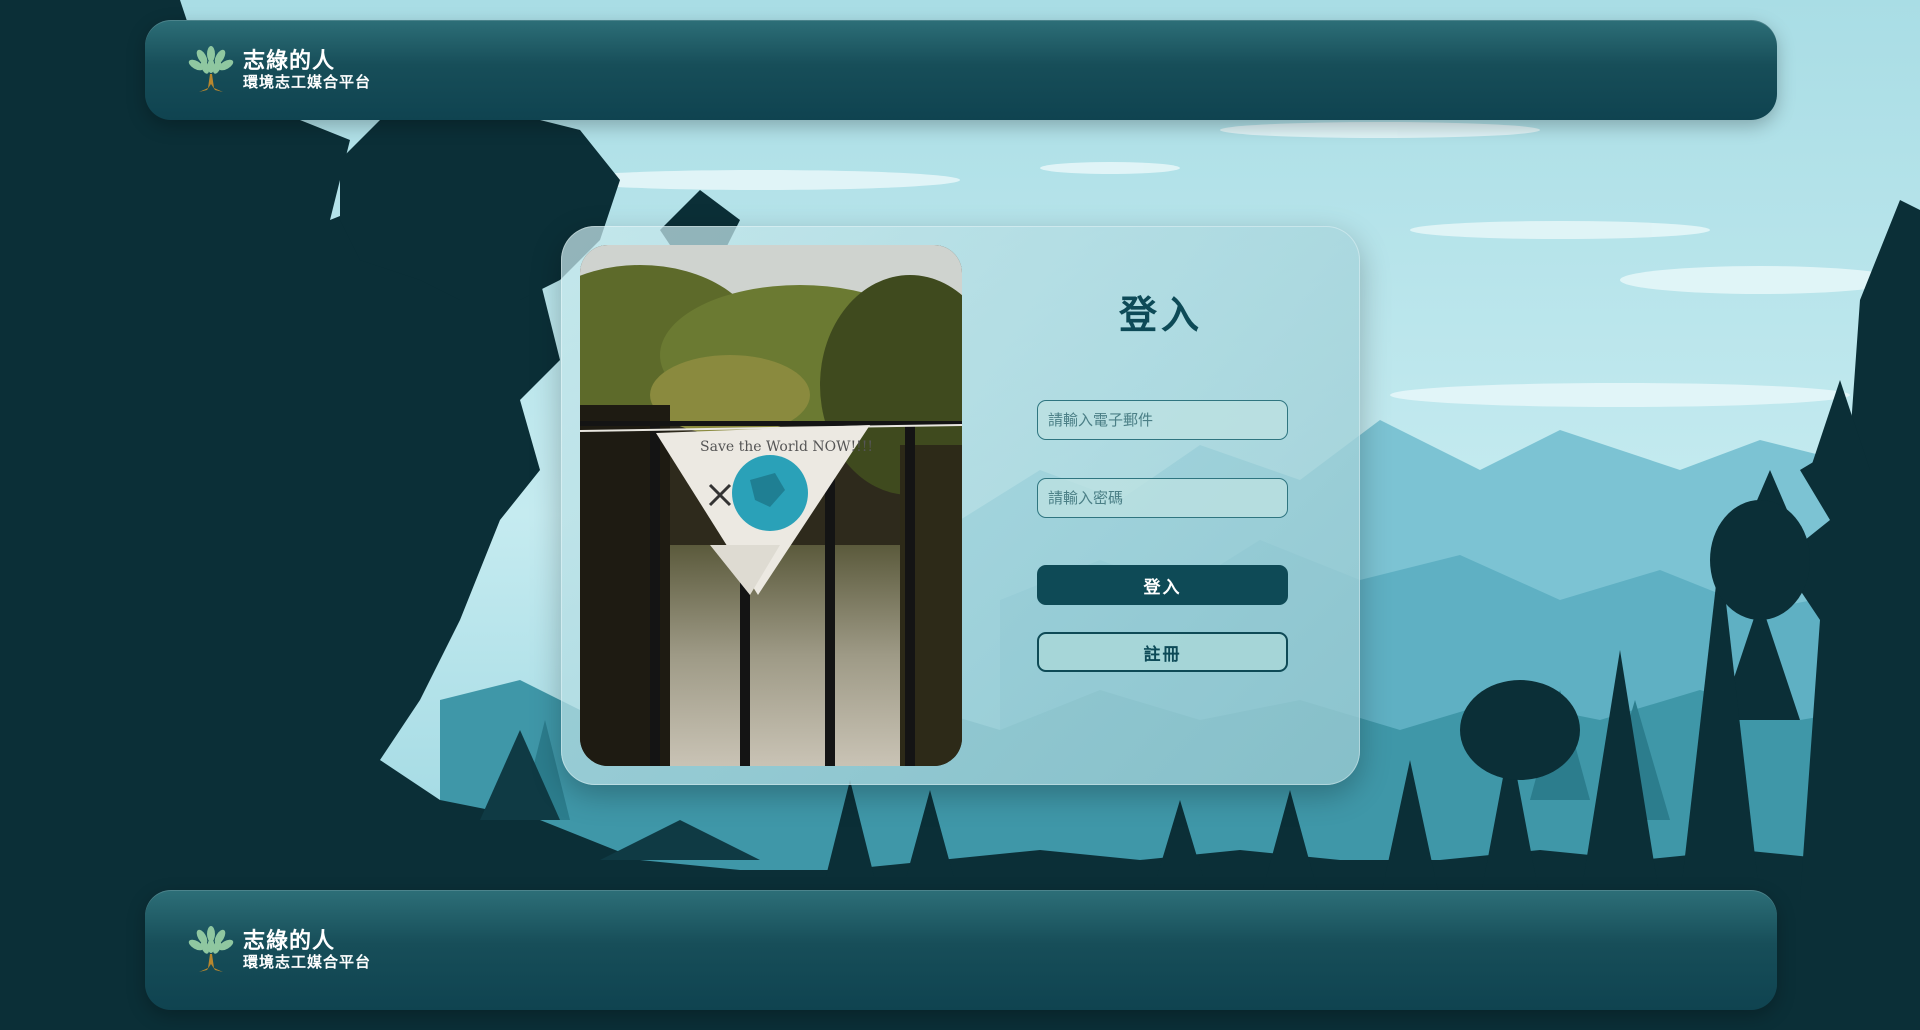 The width and height of the screenshot is (1920, 1030). I want to click on login-title: 登入, so click(1160, 315).